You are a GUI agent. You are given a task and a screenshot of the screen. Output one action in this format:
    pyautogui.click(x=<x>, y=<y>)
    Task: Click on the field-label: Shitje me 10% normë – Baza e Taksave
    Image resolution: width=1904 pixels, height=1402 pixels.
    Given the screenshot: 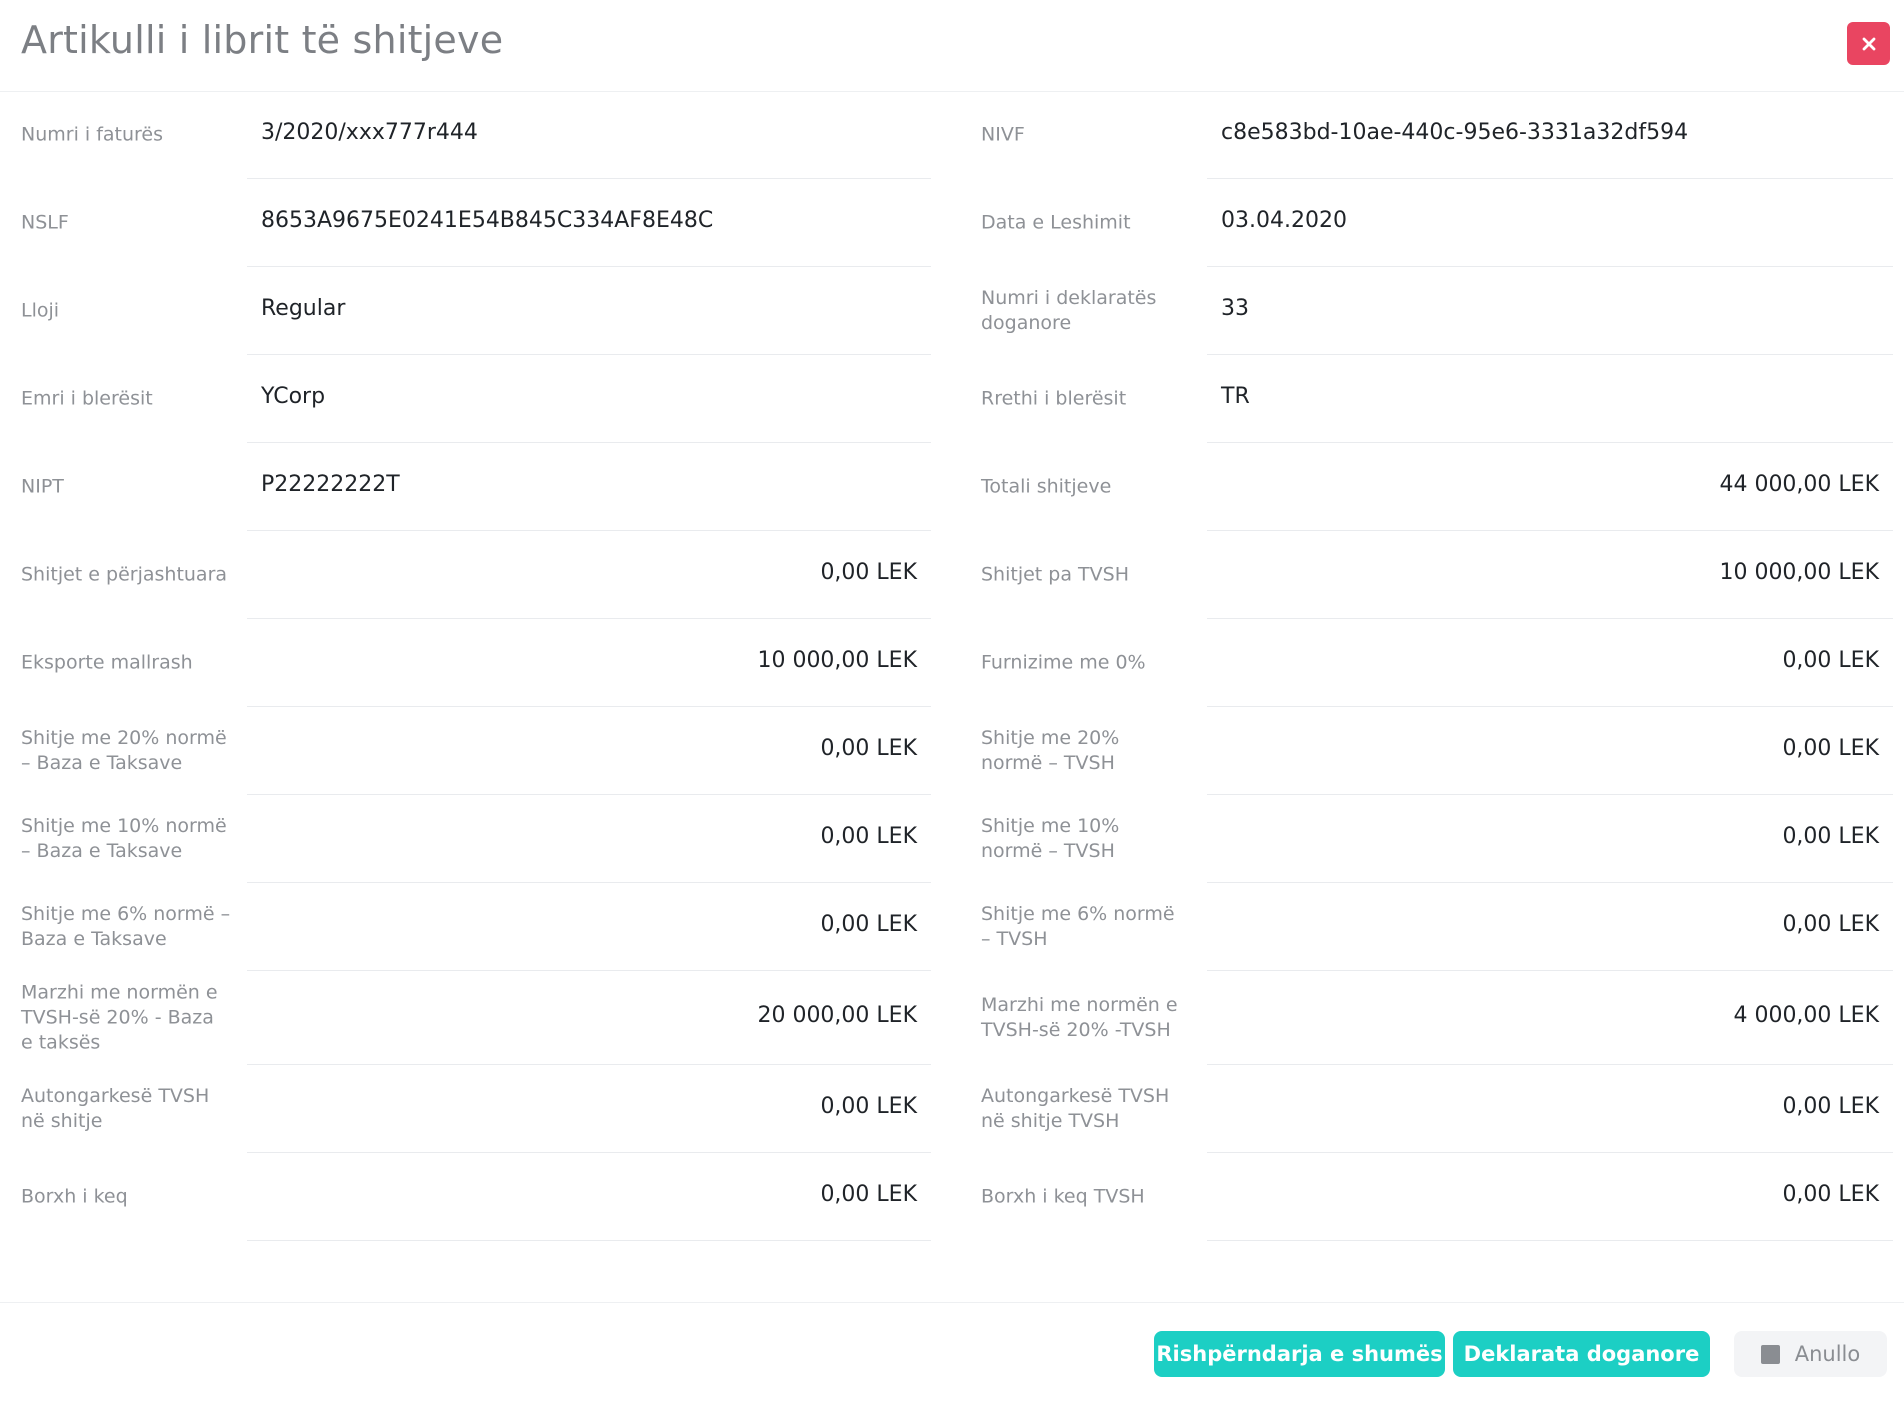 What is the action you would take?
    pyautogui.click(x=124, y=838)
    